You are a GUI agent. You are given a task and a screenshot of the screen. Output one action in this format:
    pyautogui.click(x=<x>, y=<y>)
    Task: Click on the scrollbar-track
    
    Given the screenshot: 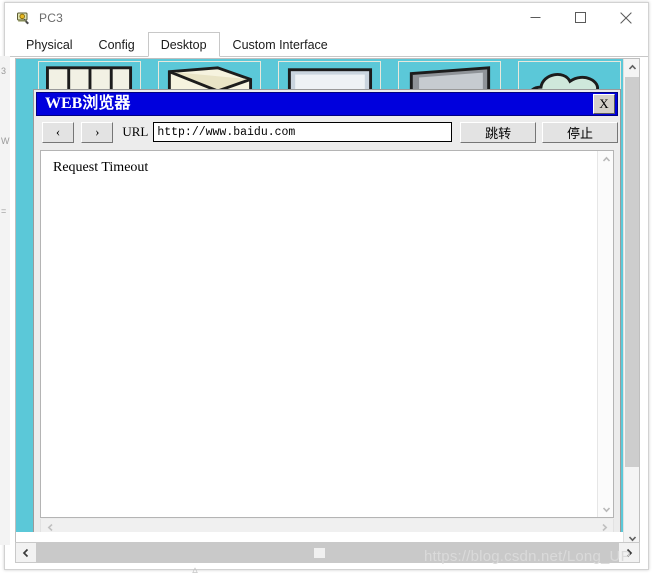 What is the action you would take?
    pyautogui.click(x=327, y=552)
    